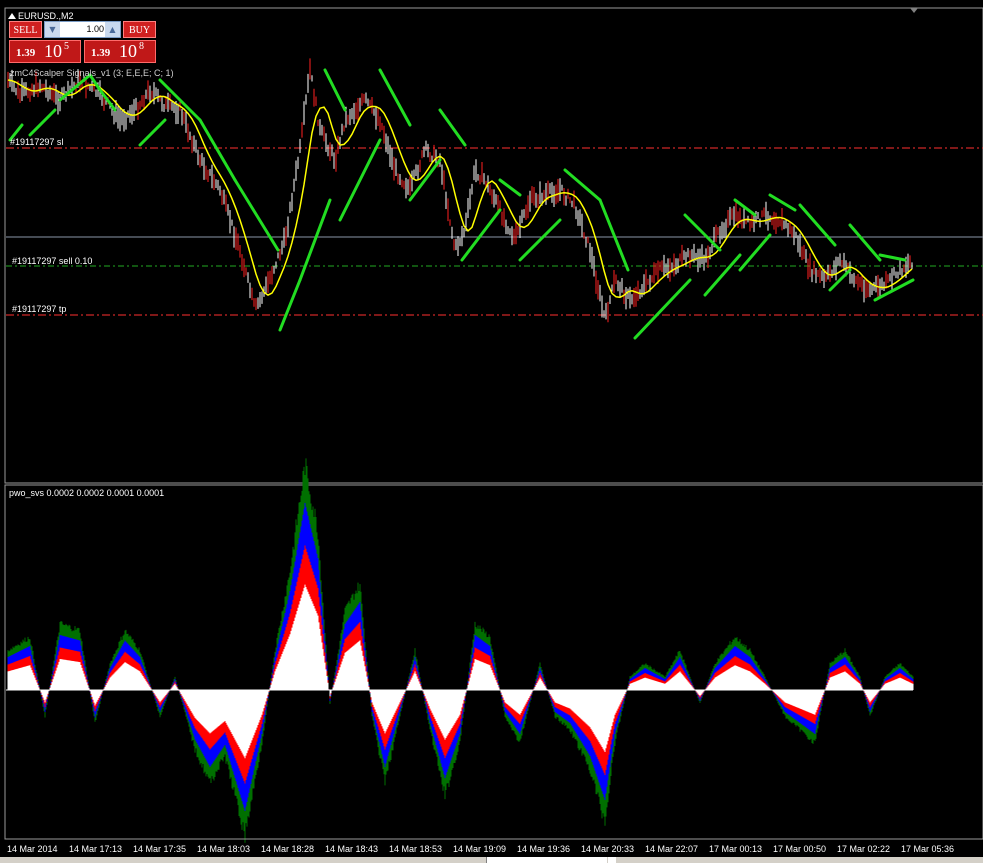 The height and width of the screenshot is (863, 983). What do you see at coordinates (608, 849) in the screenshot?
I see `time-tick: 14 Mar 20:33` at bounding box center [608, 849].